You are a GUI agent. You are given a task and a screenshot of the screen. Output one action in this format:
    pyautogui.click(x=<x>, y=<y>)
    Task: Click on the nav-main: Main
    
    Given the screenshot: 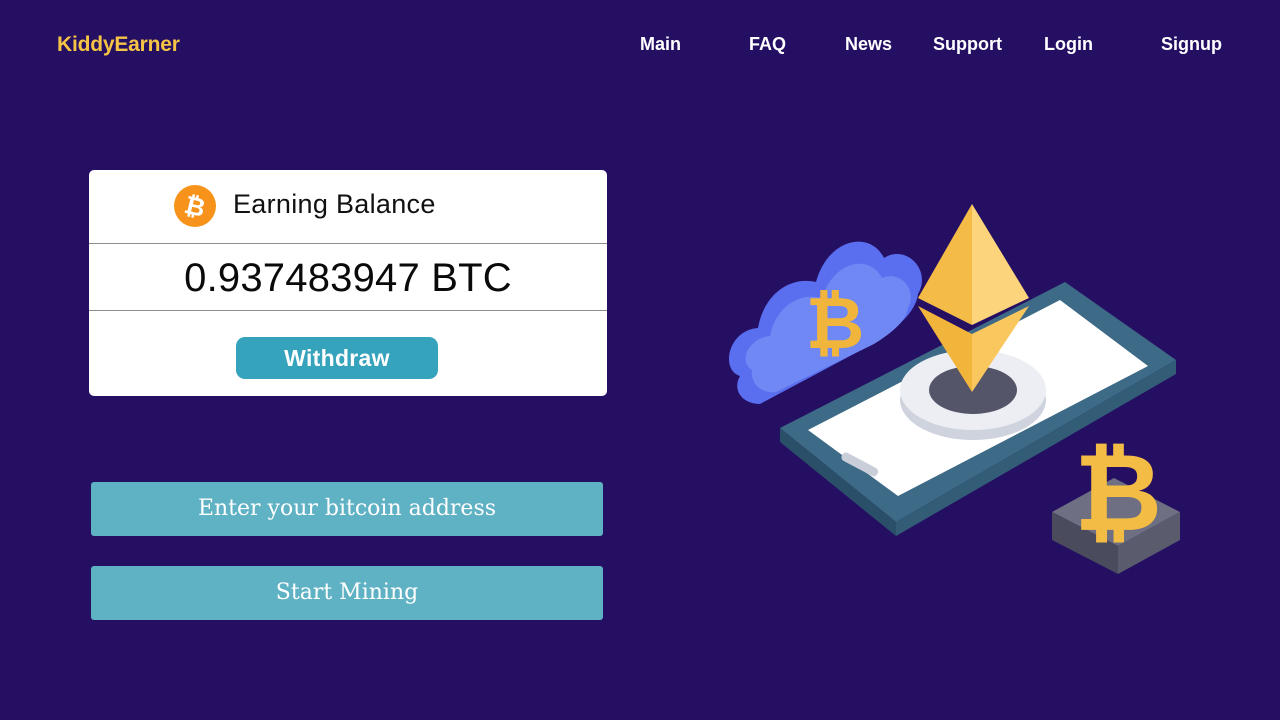 What is the action you would take?
    pyautogui.click(x=660, y=44)
    